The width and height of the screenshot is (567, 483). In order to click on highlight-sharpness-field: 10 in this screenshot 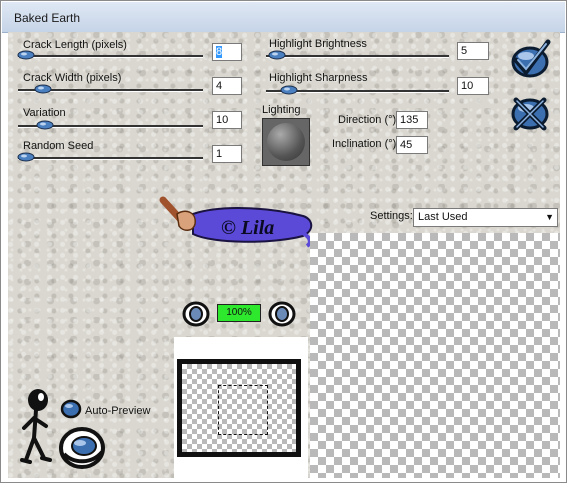, I will do `click(473, 86)`.